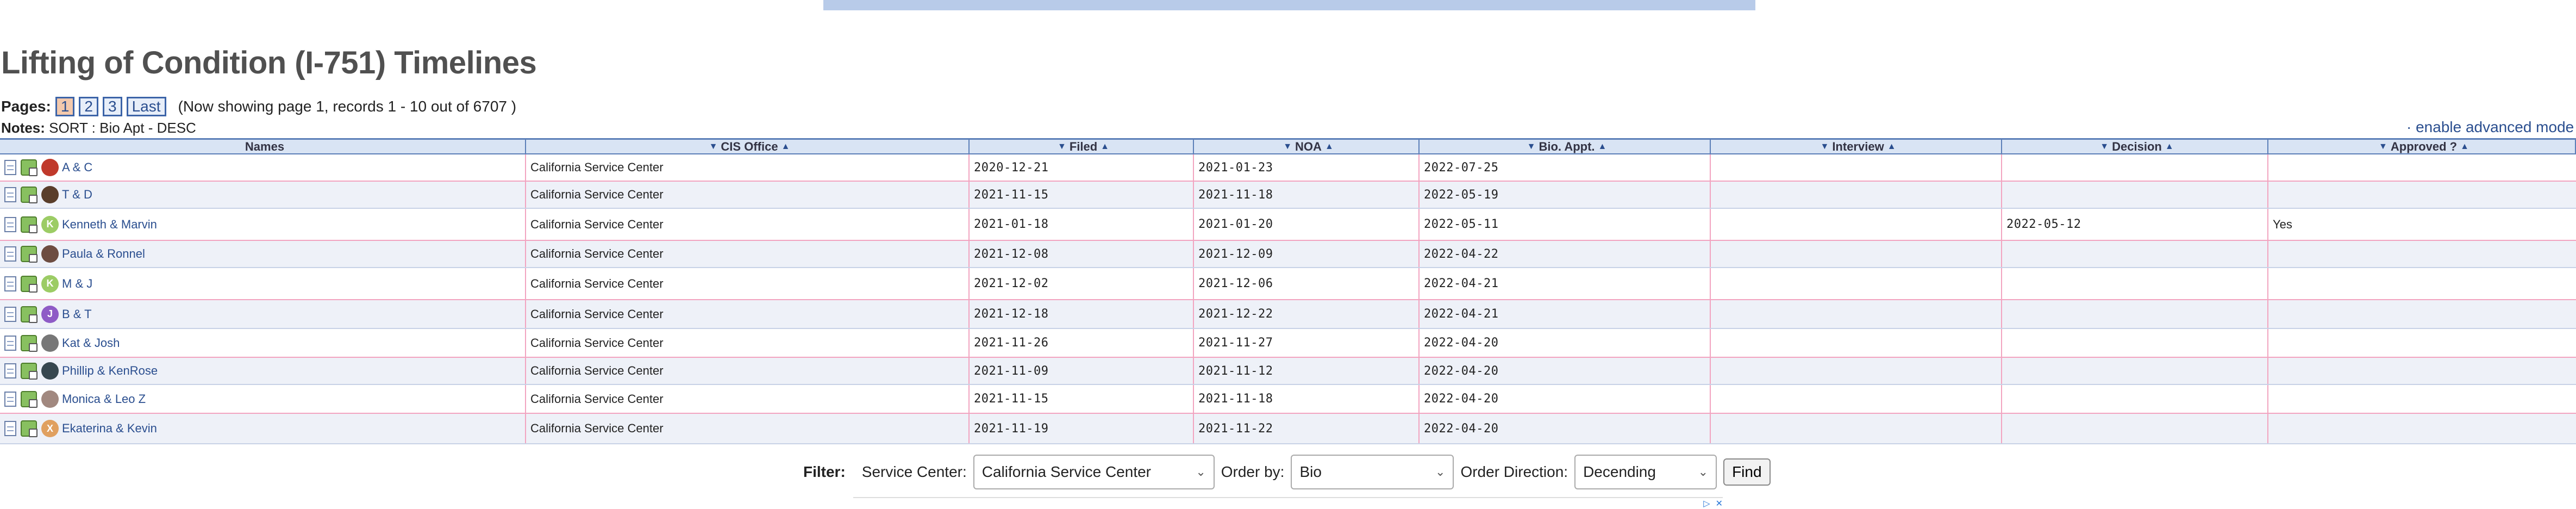 Image resolution: width=2576 pixels, height=509 pixels. I want to click on bio-appt-cell: 2022-07-25, so click(1566, 167).